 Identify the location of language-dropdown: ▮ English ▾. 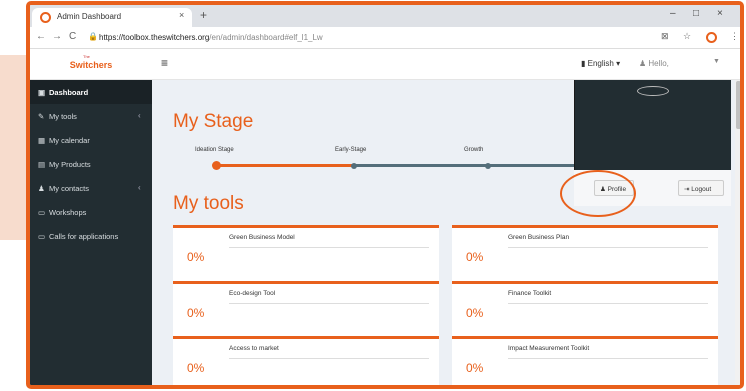
(600, 63).